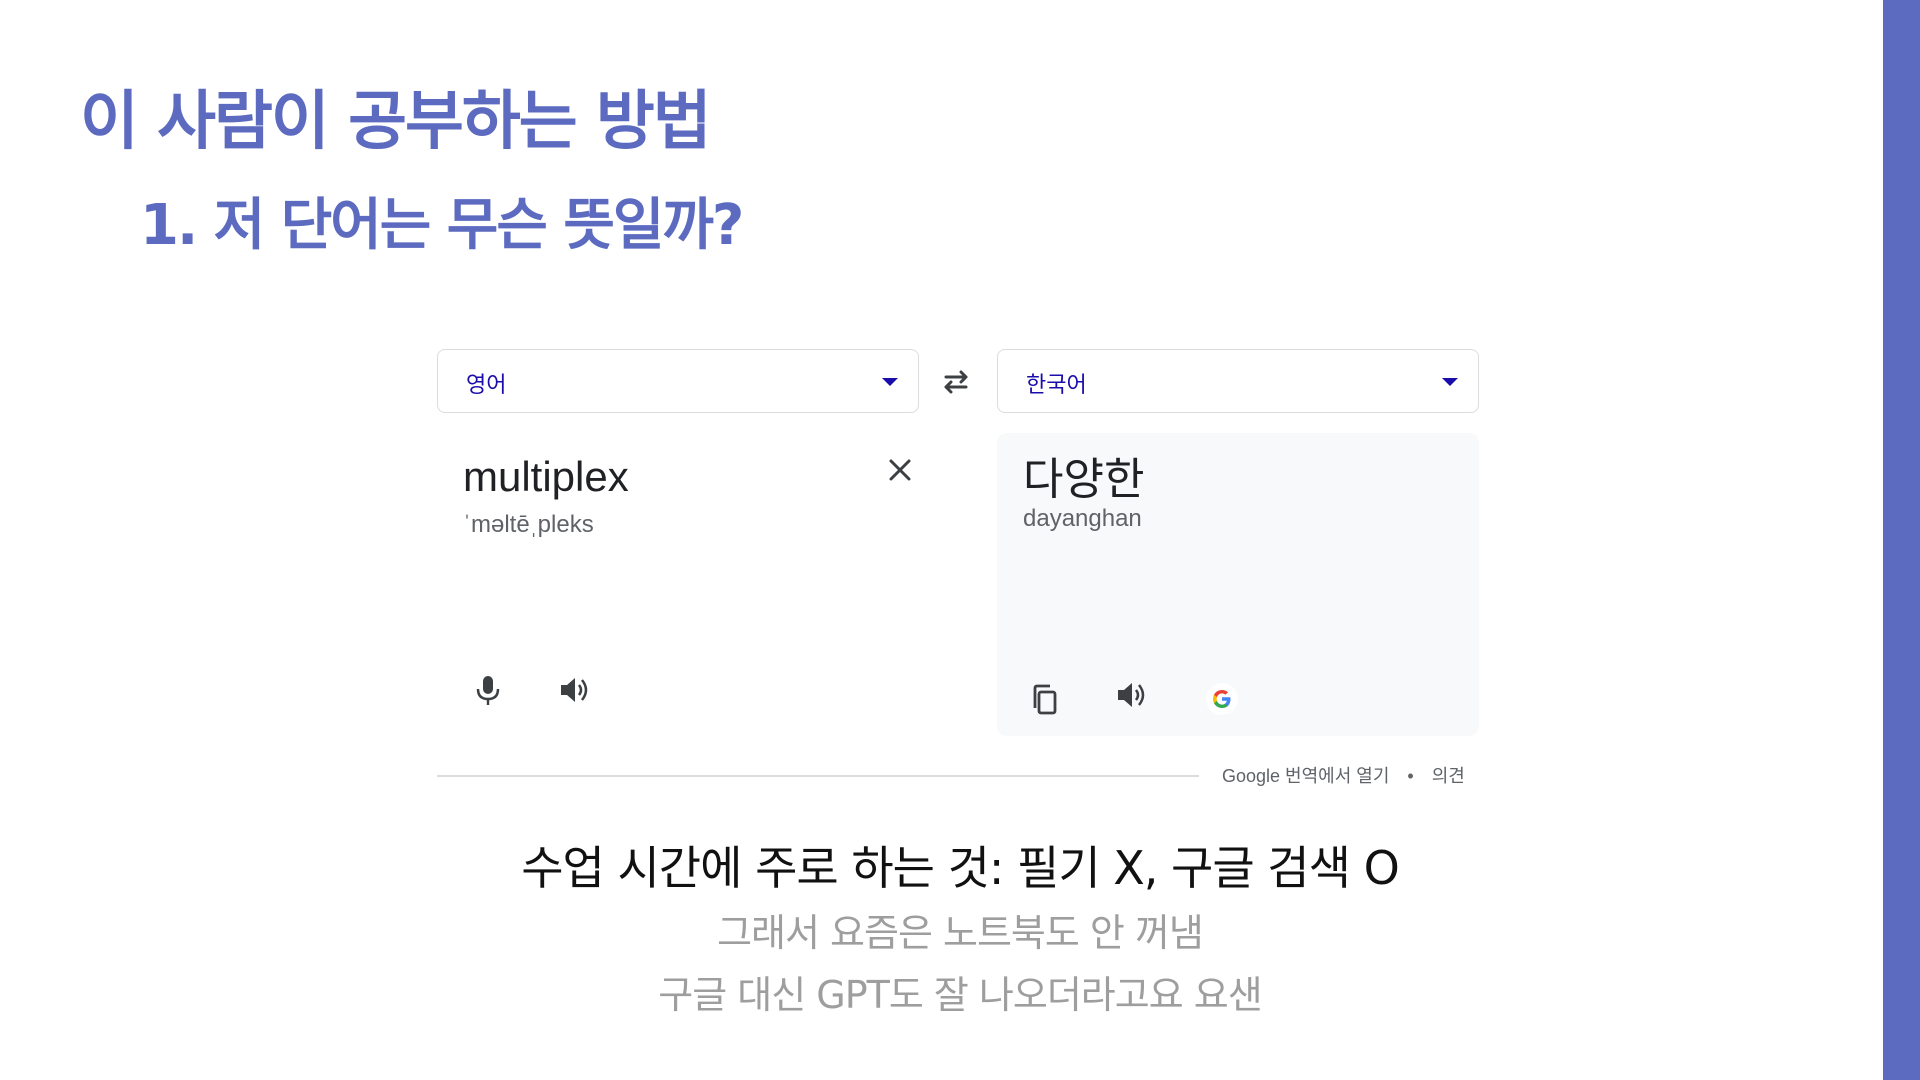  Describe the element at coordinates (960, 933) in the screenshot. I see `note-line-2: 그래서 요즘은 노트북도 안 꺼냄` at that location.